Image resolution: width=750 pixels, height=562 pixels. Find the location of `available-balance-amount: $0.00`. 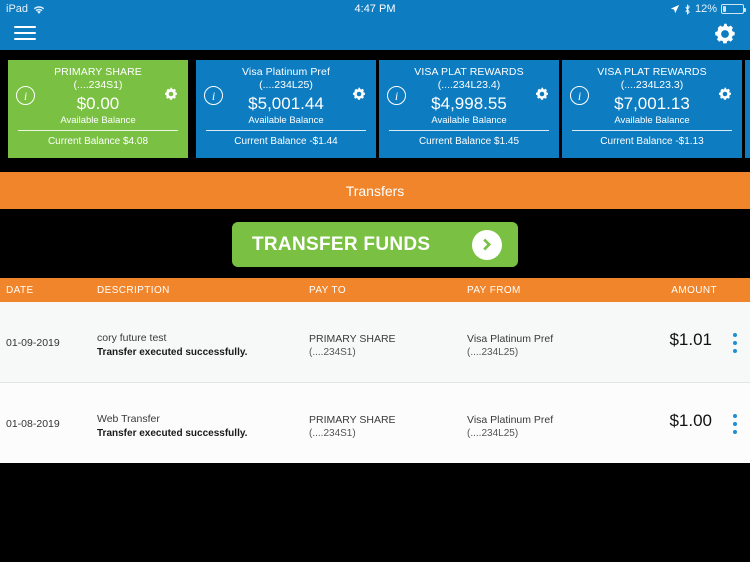

available-balance-amount: $0.00 is located at coordinates (98, 103).